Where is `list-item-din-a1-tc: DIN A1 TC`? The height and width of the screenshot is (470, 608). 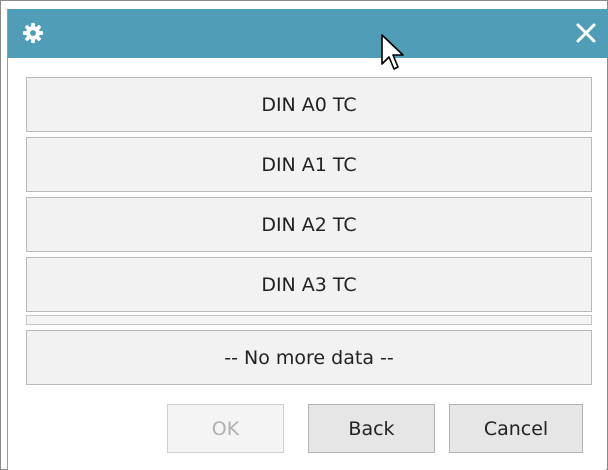
list-item-din-a1-tc: DIN A1 TC is located at coordinates (309, 164).